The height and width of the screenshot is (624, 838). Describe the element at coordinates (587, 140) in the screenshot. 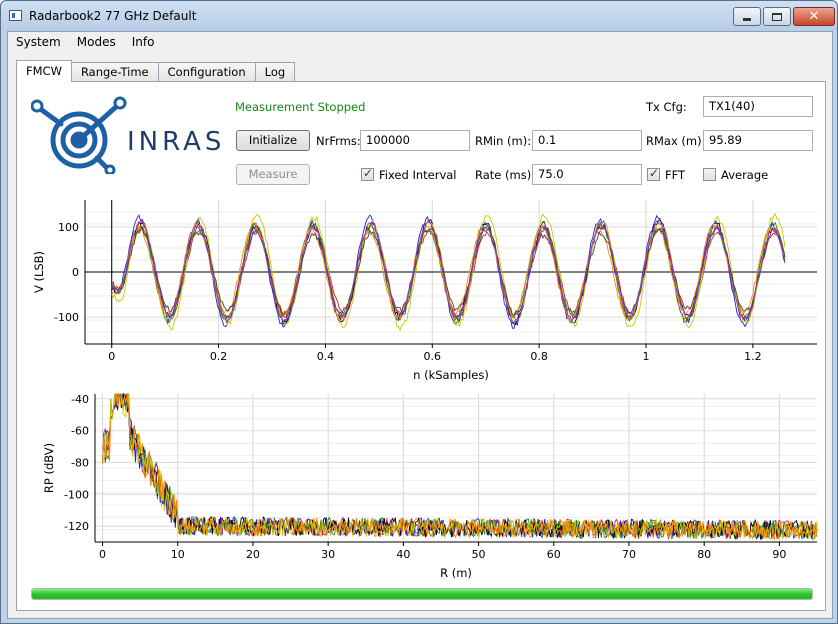

I see `rmin-field: 0.1` at that location.